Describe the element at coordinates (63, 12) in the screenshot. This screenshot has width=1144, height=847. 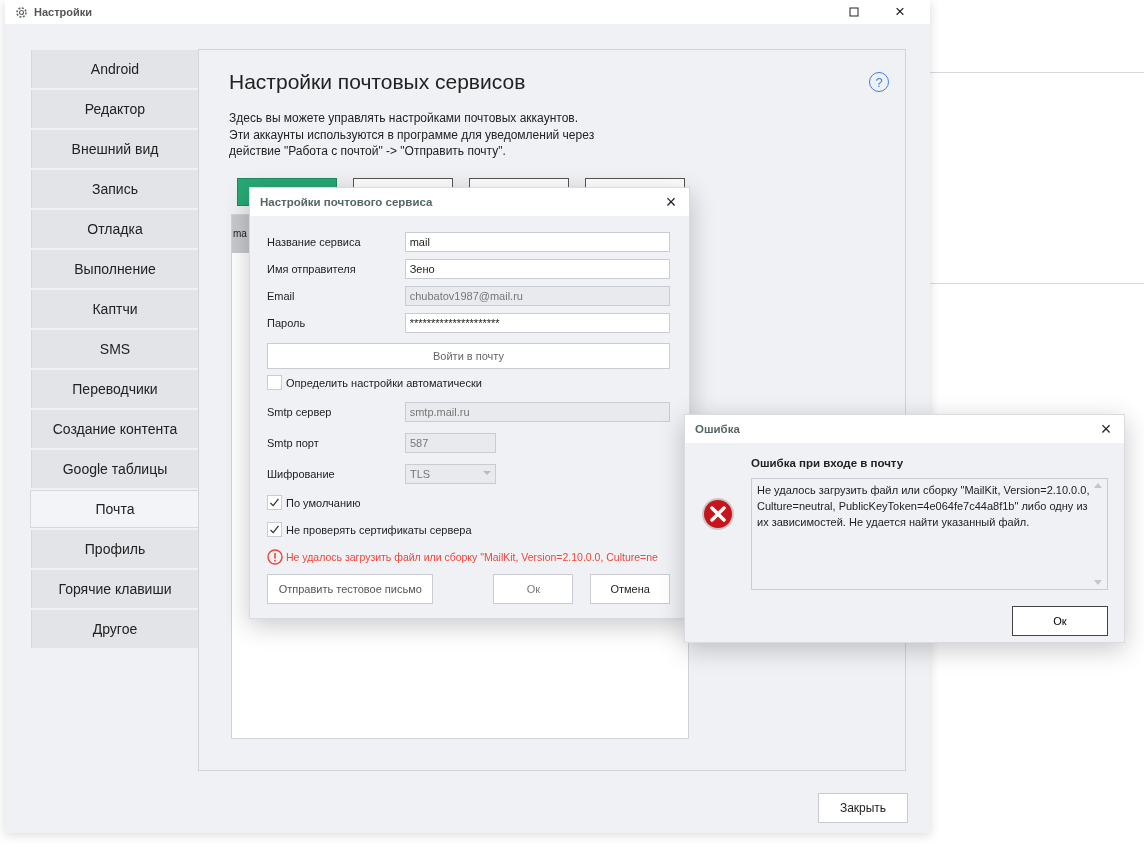
I see `window-title: Настройки` at that location.